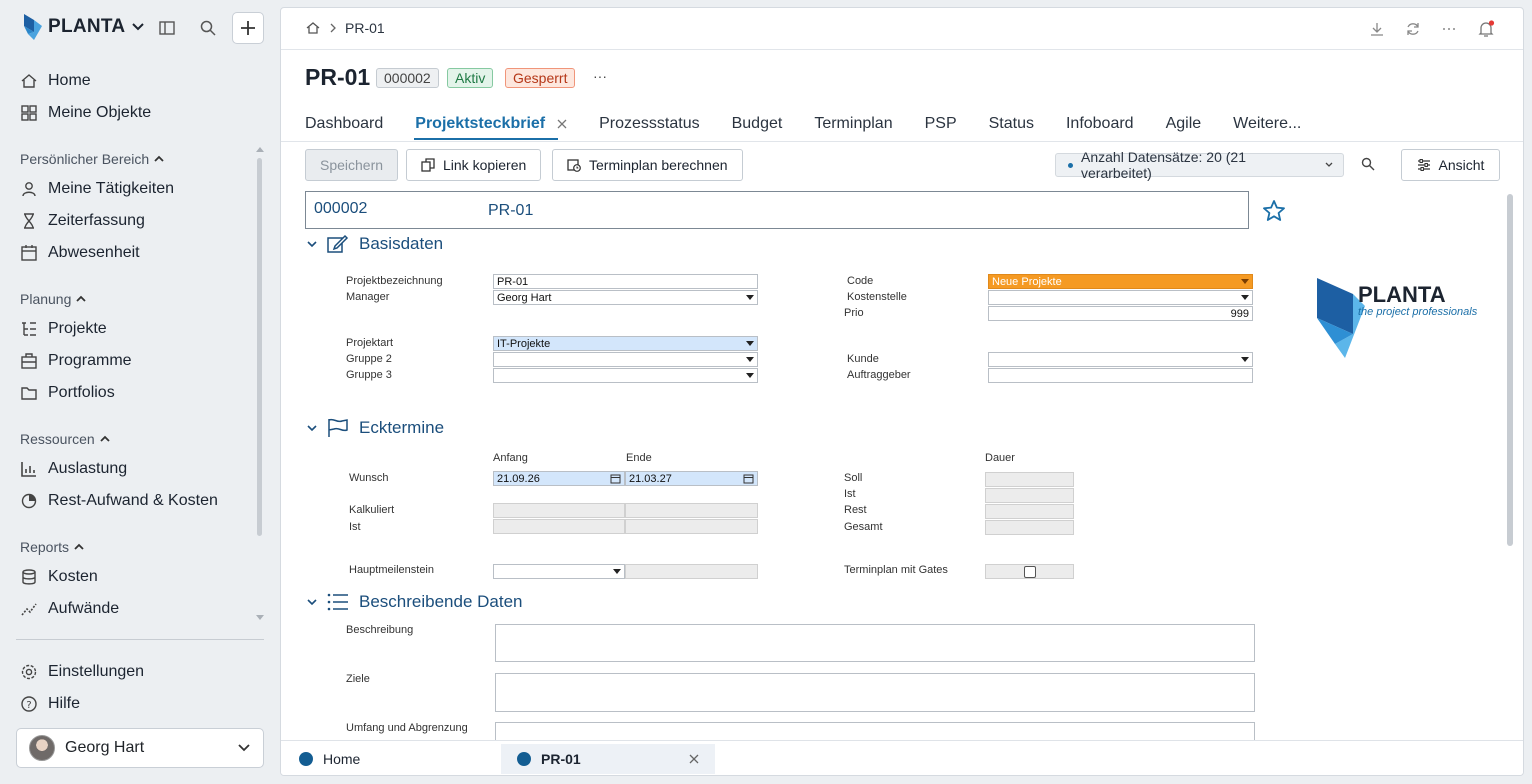 The height and width of the screenshot is (784, 1532). What do you see at coordinates (1400, 317) in the screenshot?
I see `planta-brand-logo: PLANTA the project professionals` at bounding box center [1400, 317].